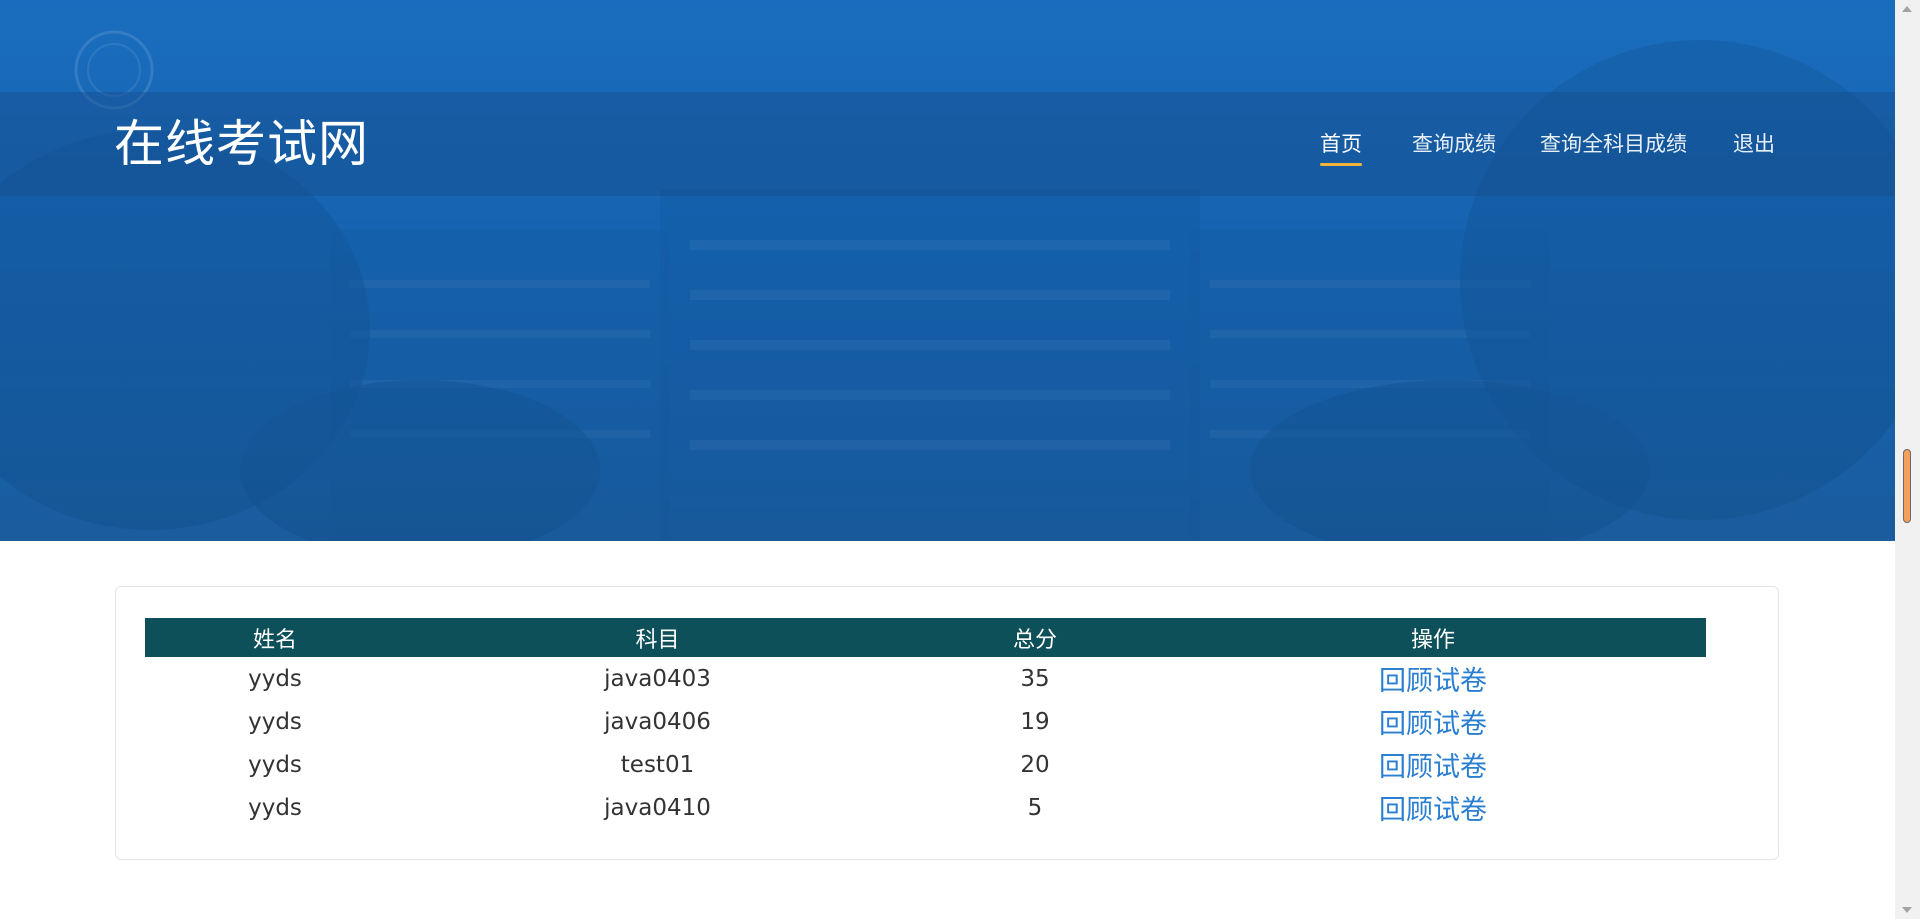  What do you see at coordinates (657, 678) in the screenshot?
I see `cell-subject: java0403` at bounding box center [657, 678].